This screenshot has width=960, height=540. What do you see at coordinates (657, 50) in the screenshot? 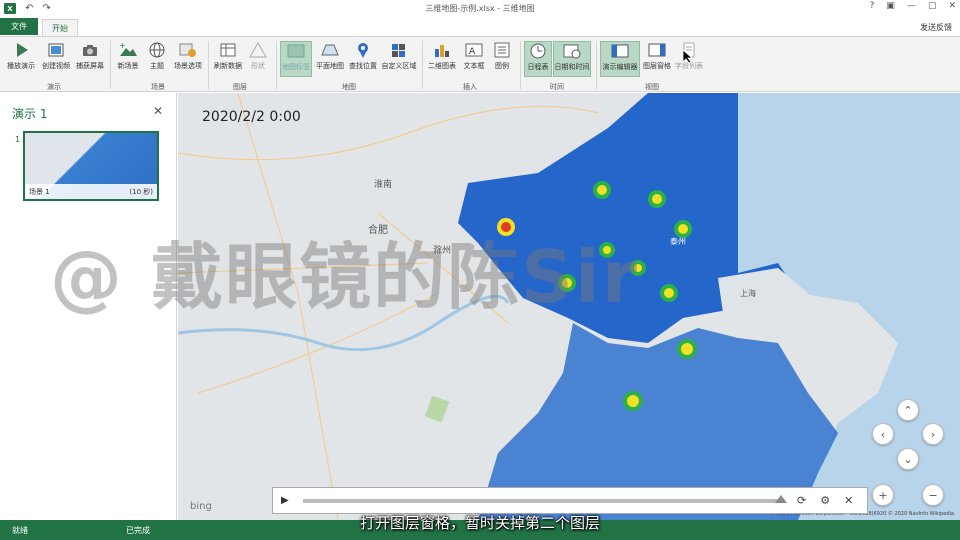
I see `layer-pane-icon` at bounding box center [657, 50].